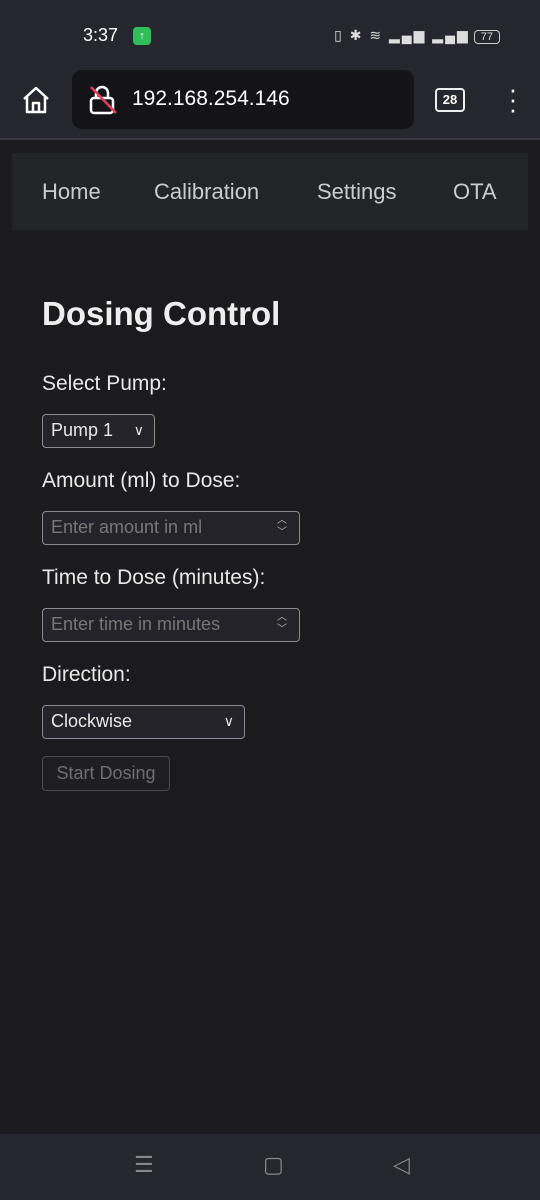  Describe the element at coordinates (486, 37) in the screenshot. I see `battery-icon: 77` at that location.